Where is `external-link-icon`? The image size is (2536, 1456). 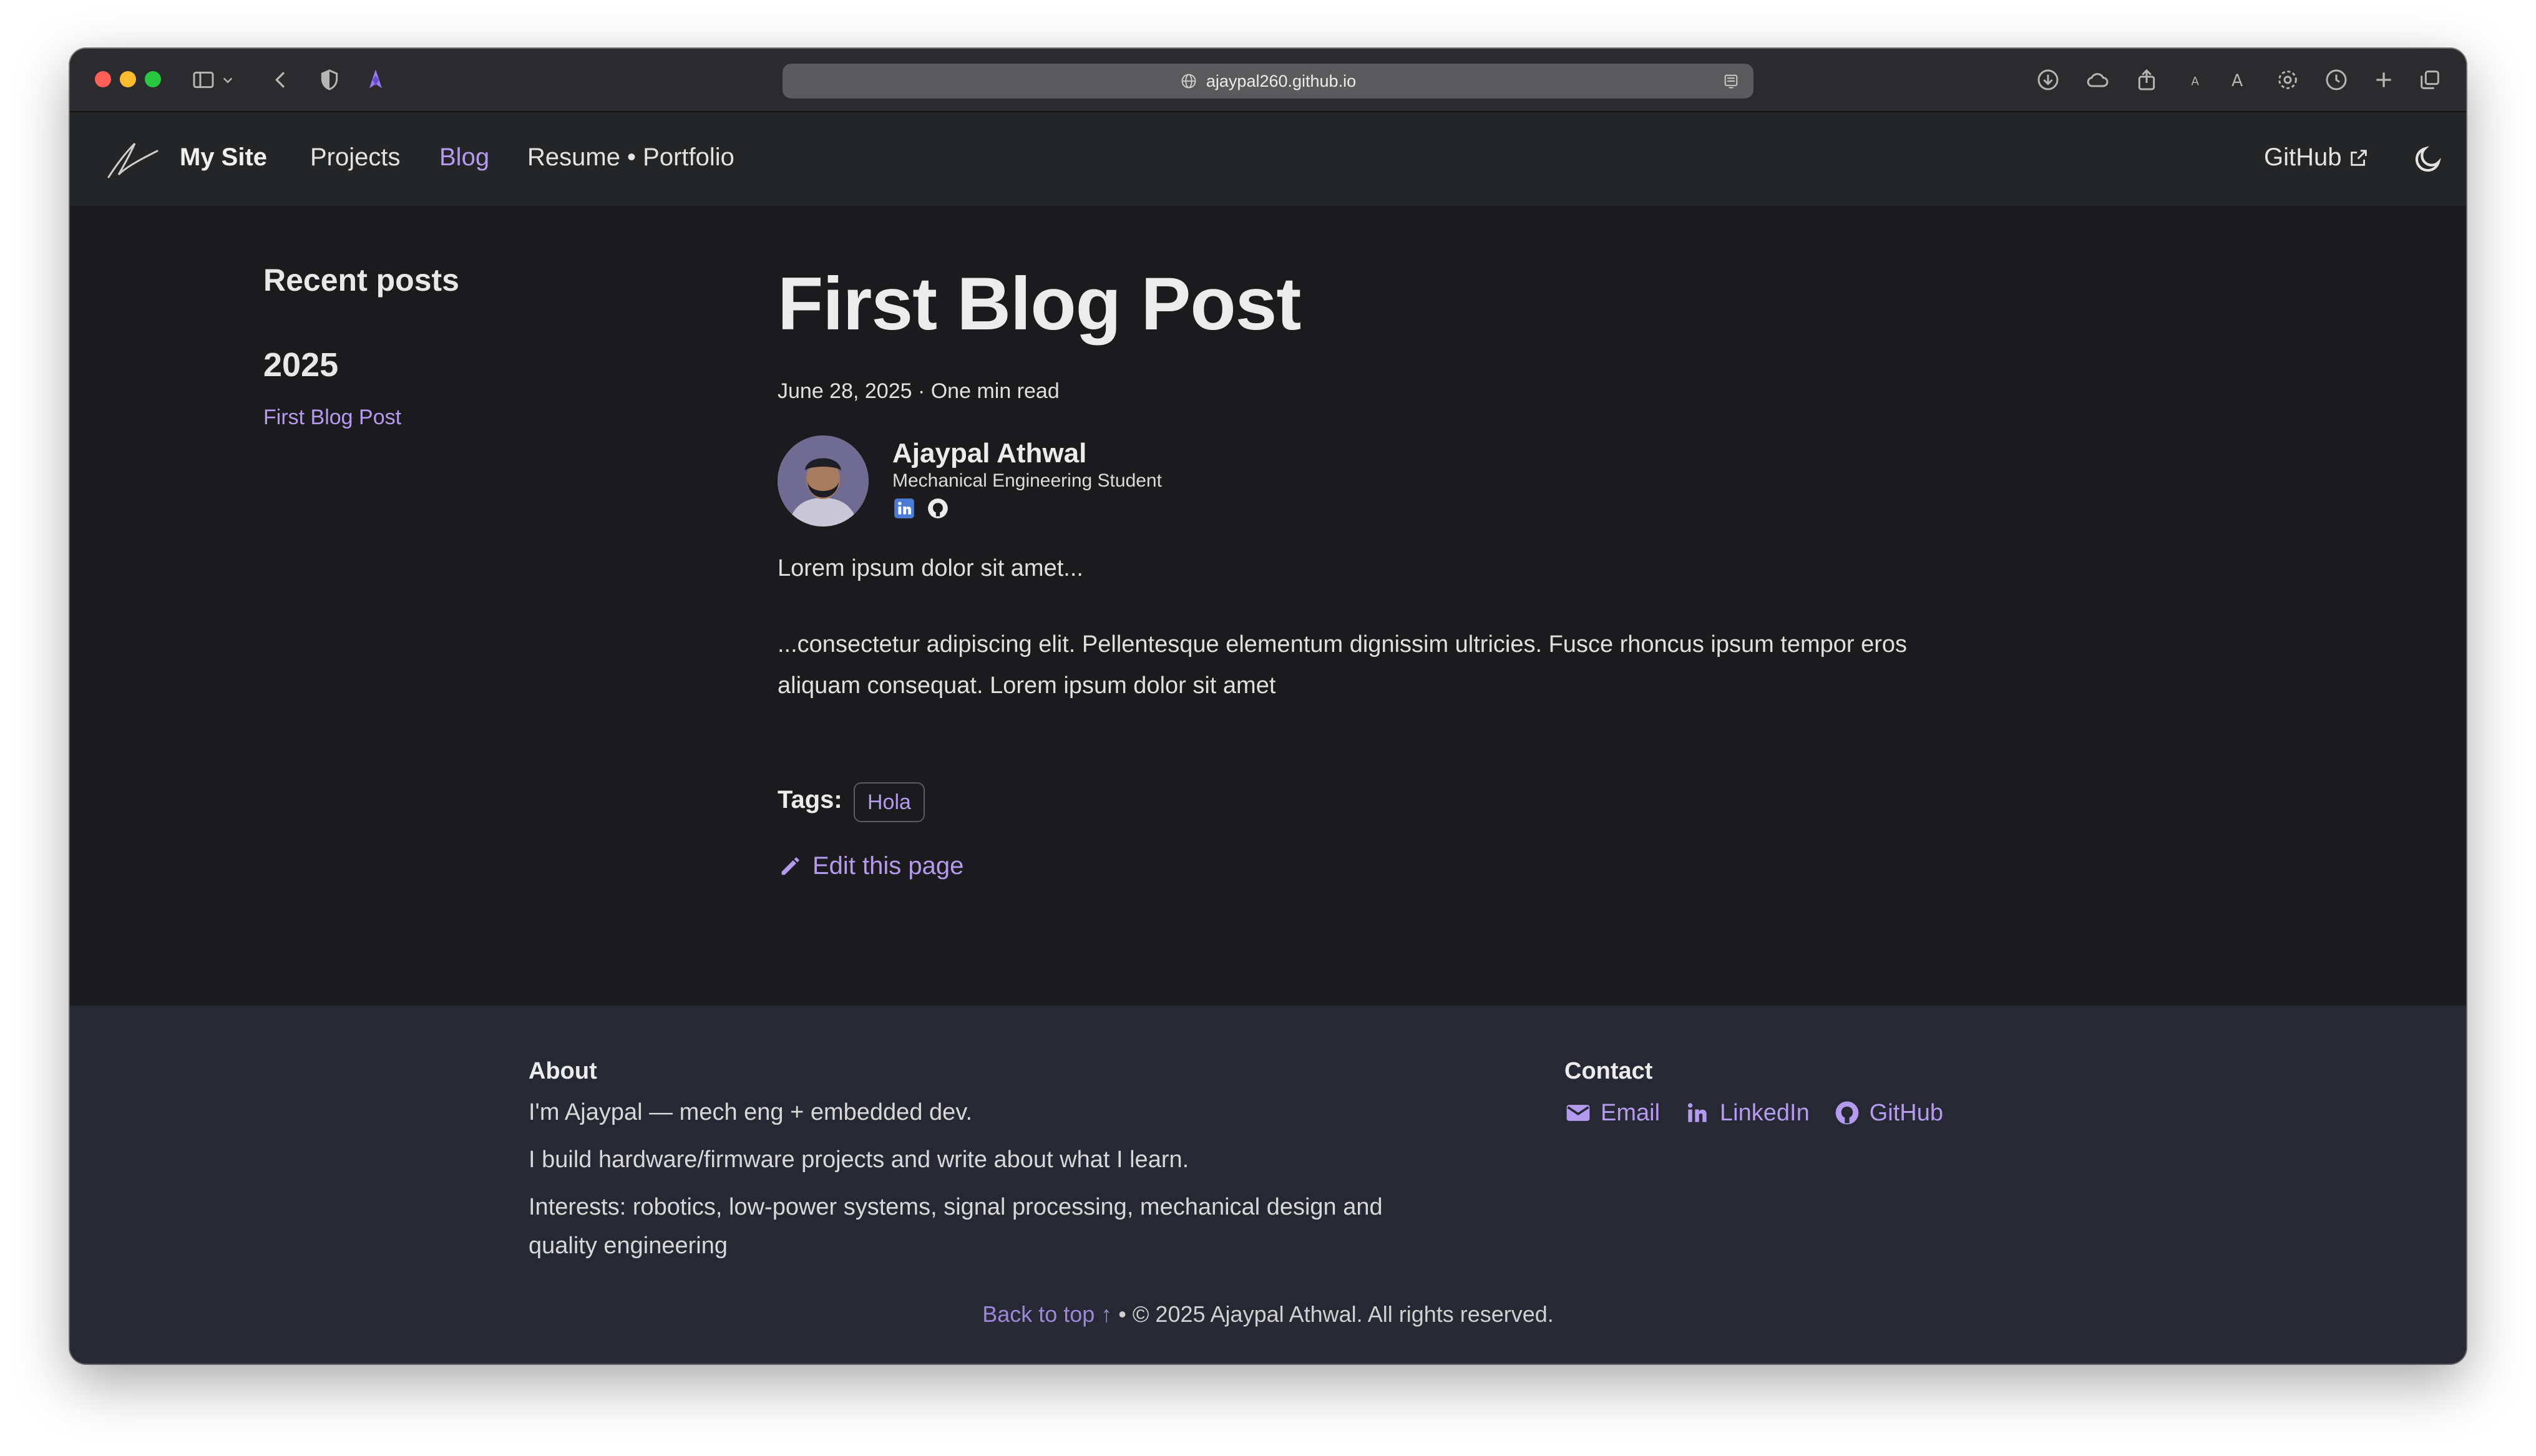 external-link-icon is located at coordinates (2358, 157).